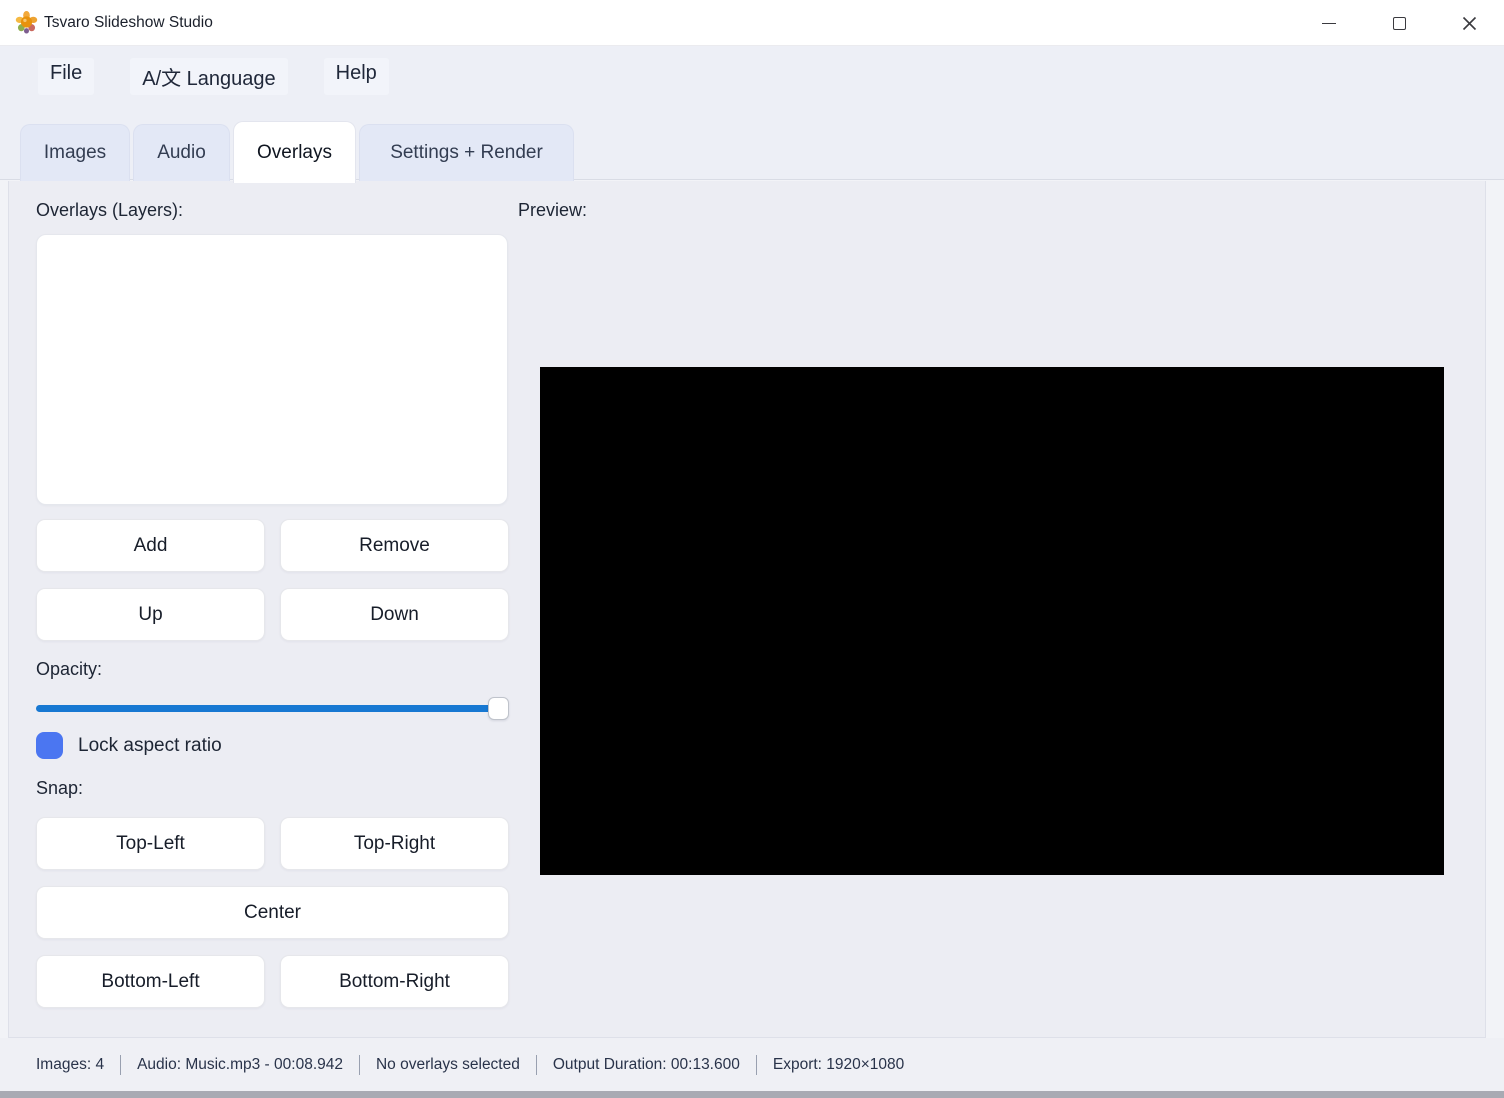 This screenshot has width=1504, height=1098. Describe the element at coordinates (69, 669) in the screenshot. I see `opacity-label: Opacity:` at that location.